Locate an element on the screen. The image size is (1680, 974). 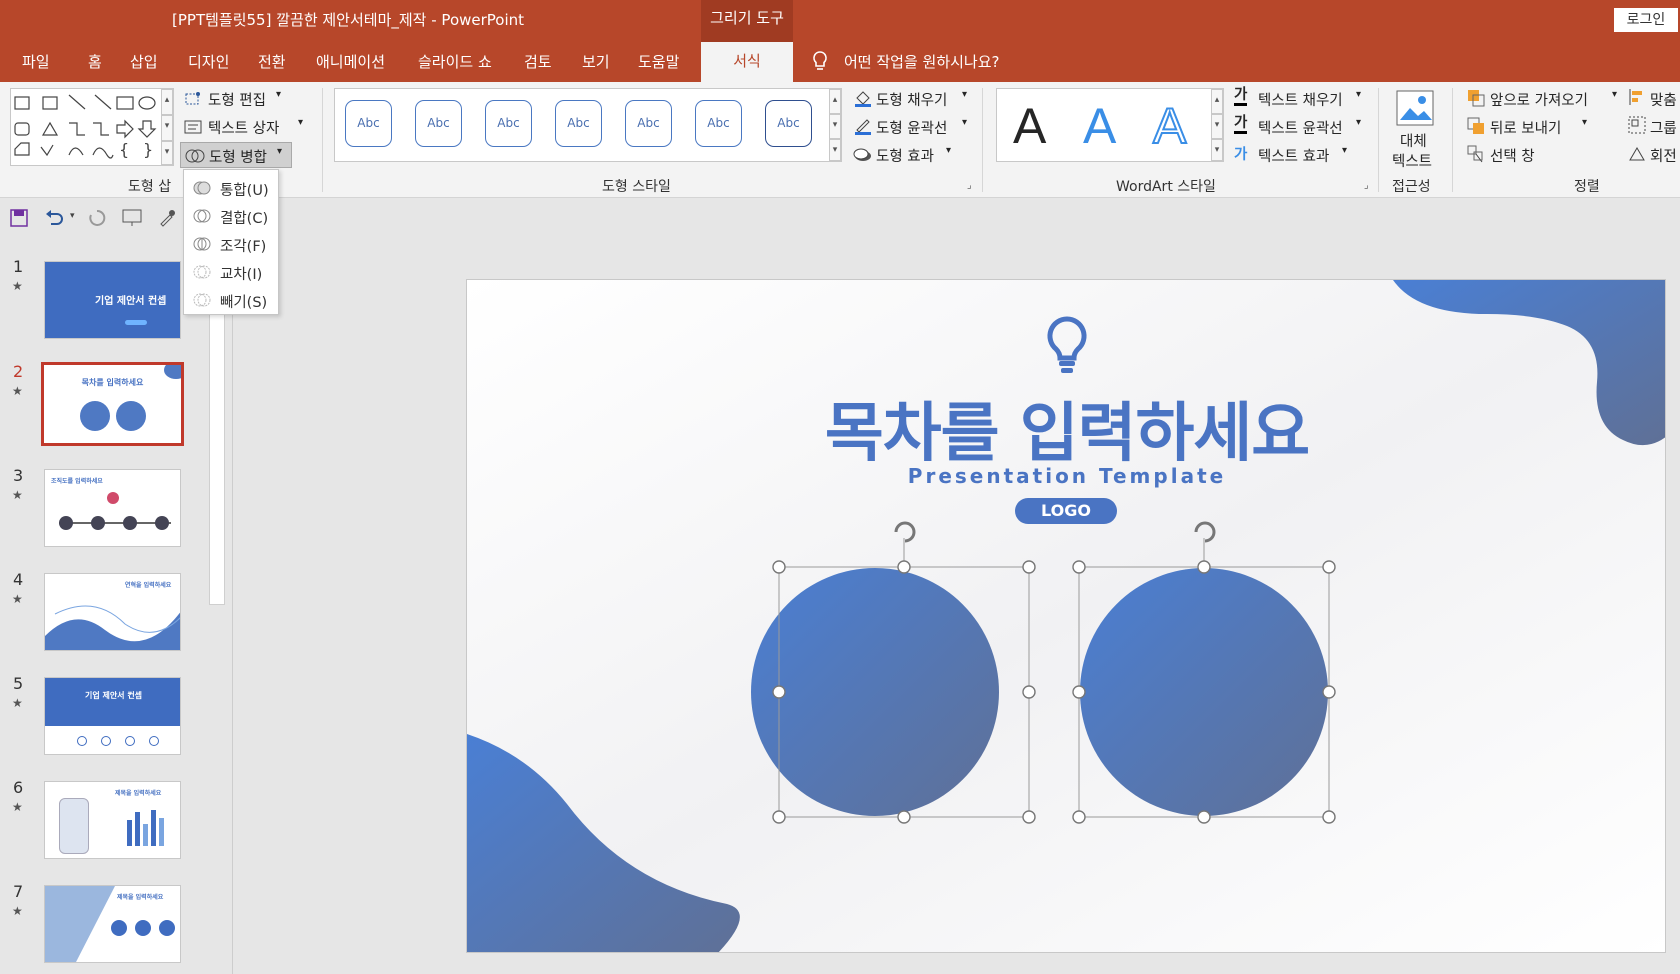
selection-pane-button: 선택 창 is located at coordinates (1512, 155).